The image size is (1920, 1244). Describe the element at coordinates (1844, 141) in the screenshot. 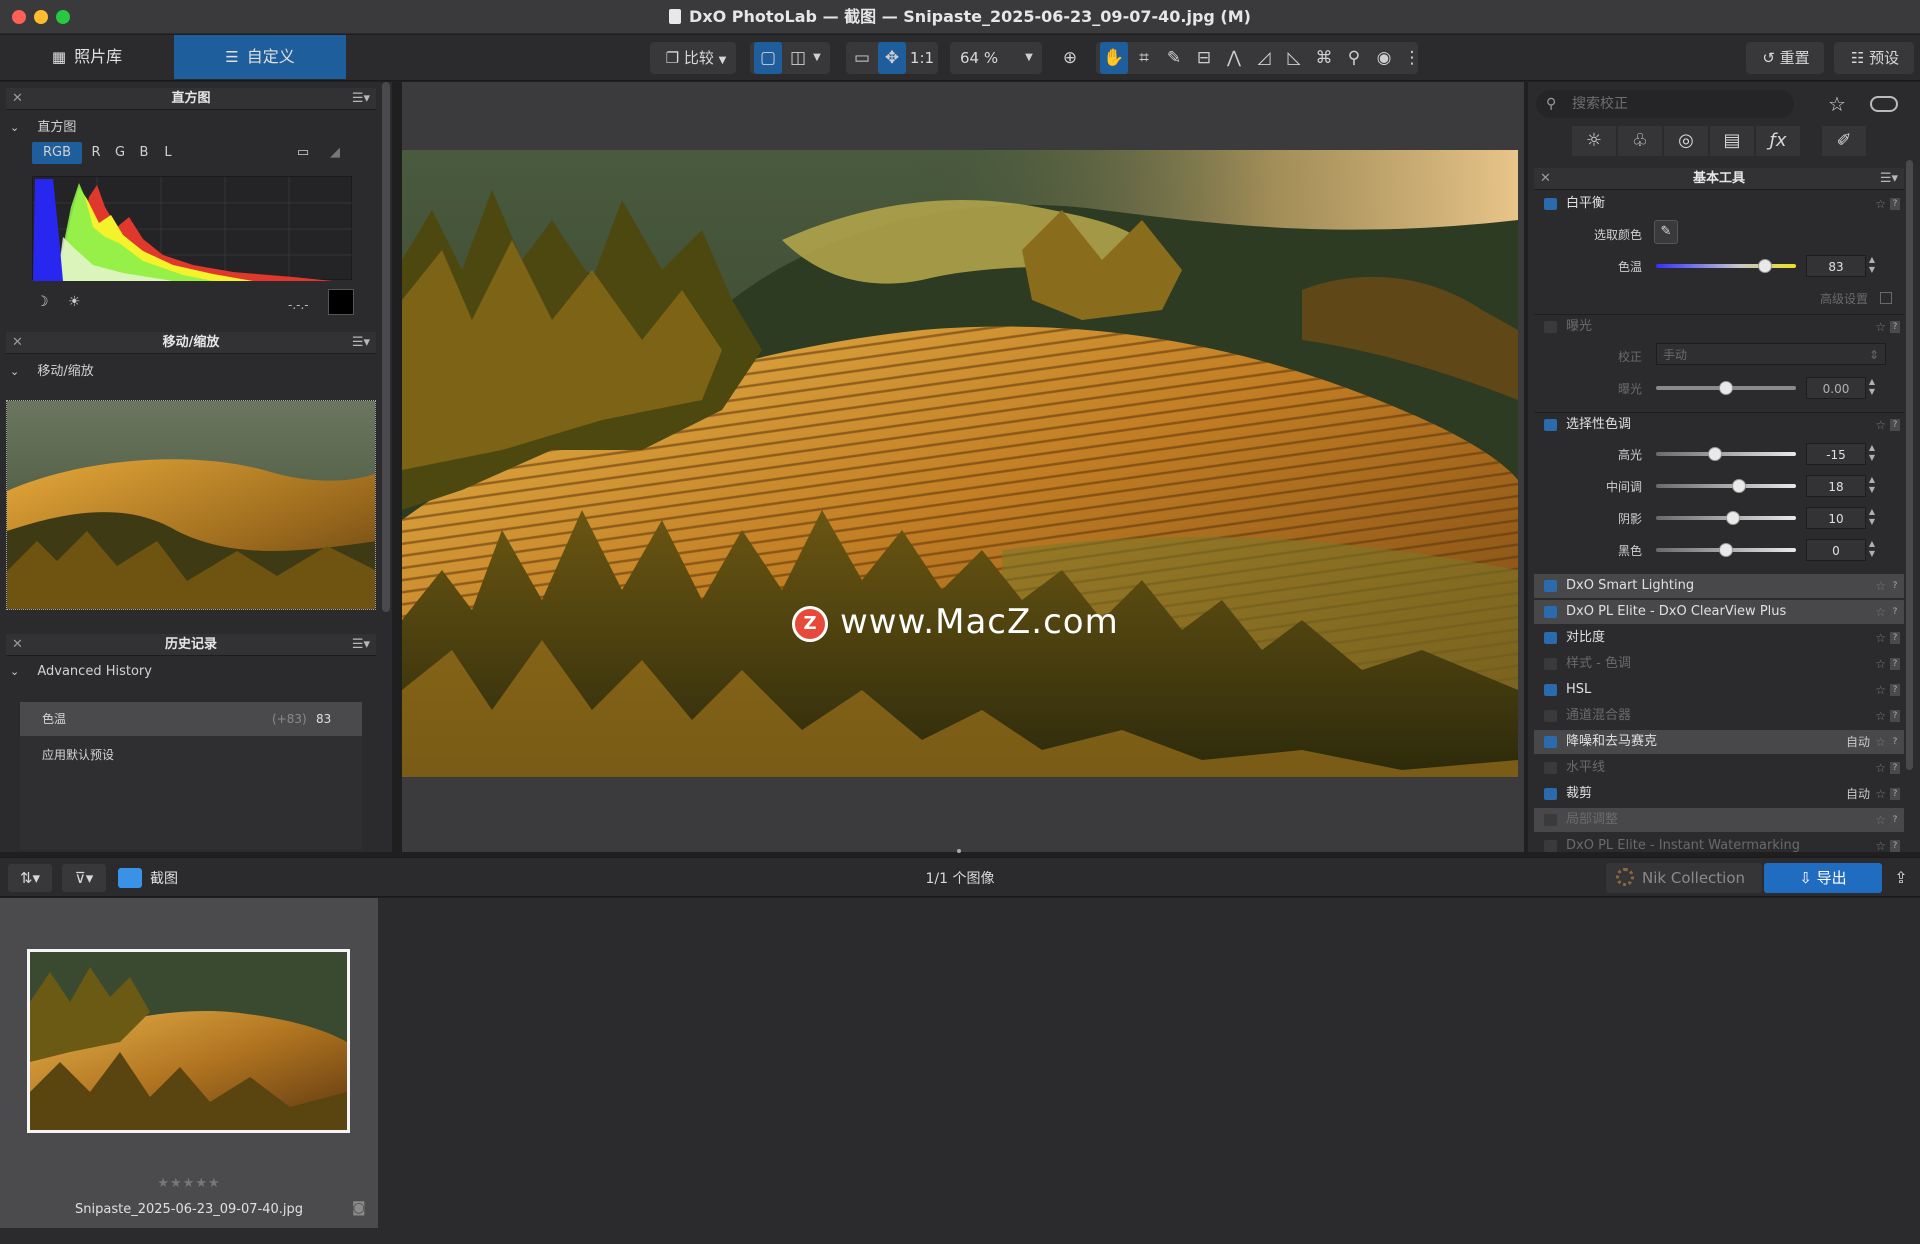

I see `local-adjust-tab-icon: ✐` at that location.